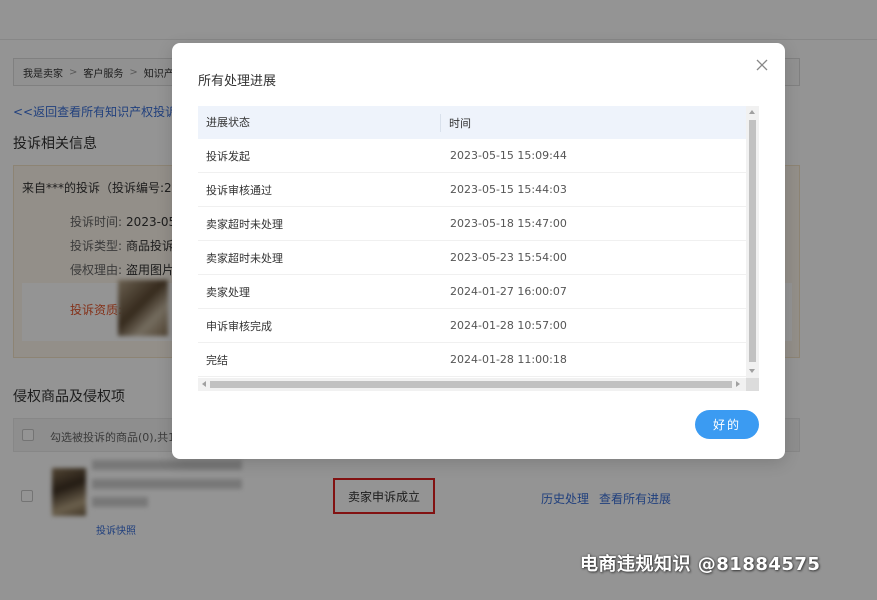 The height and width of the screenshot is (600, 877). I want to click on table-row: 卖家超时未处理 2023-05-23 15:54:00, so click(472, 258).